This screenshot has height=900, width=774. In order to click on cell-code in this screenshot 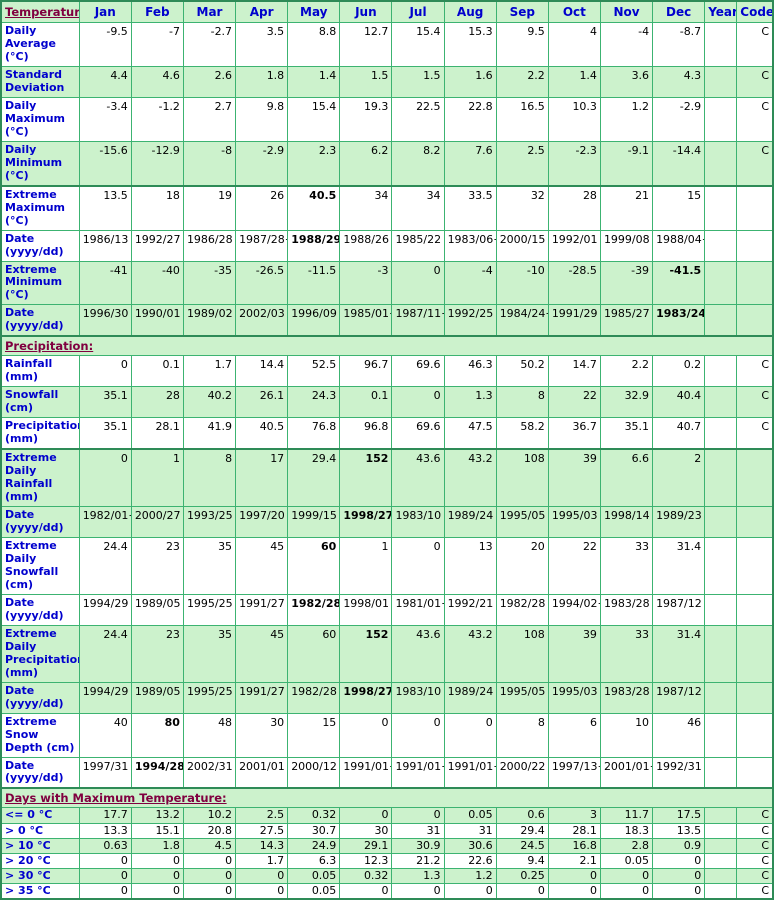, I will do `click(755, 208)`.